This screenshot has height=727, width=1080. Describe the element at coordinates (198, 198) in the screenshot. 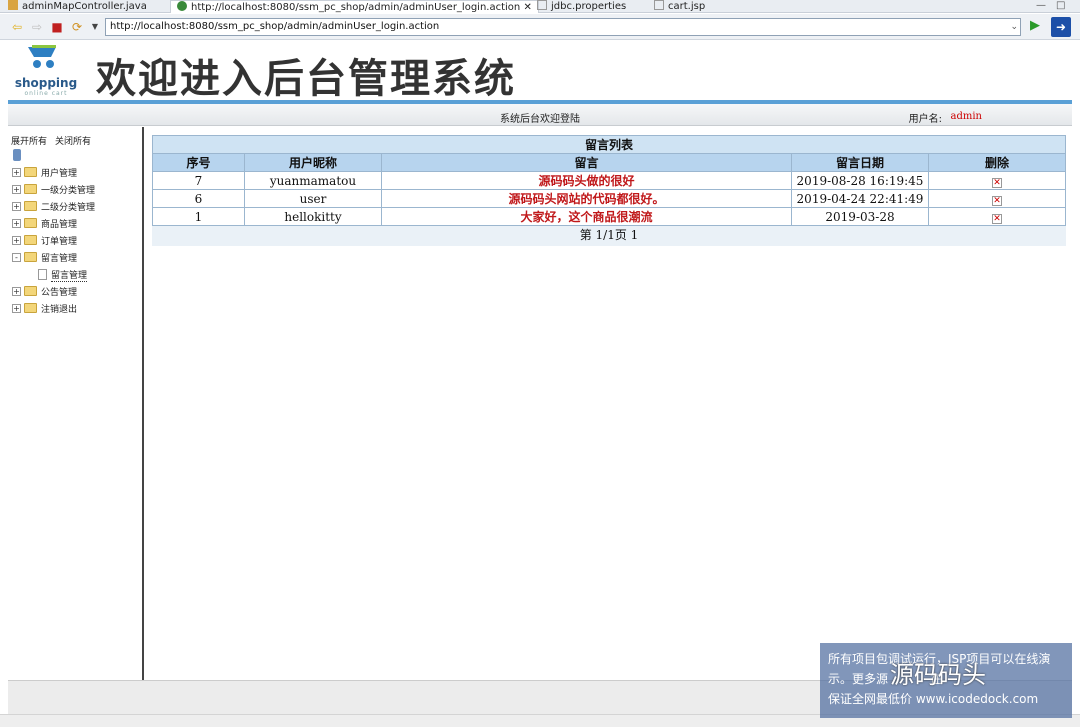

I see `cell-id: 6` at that location.